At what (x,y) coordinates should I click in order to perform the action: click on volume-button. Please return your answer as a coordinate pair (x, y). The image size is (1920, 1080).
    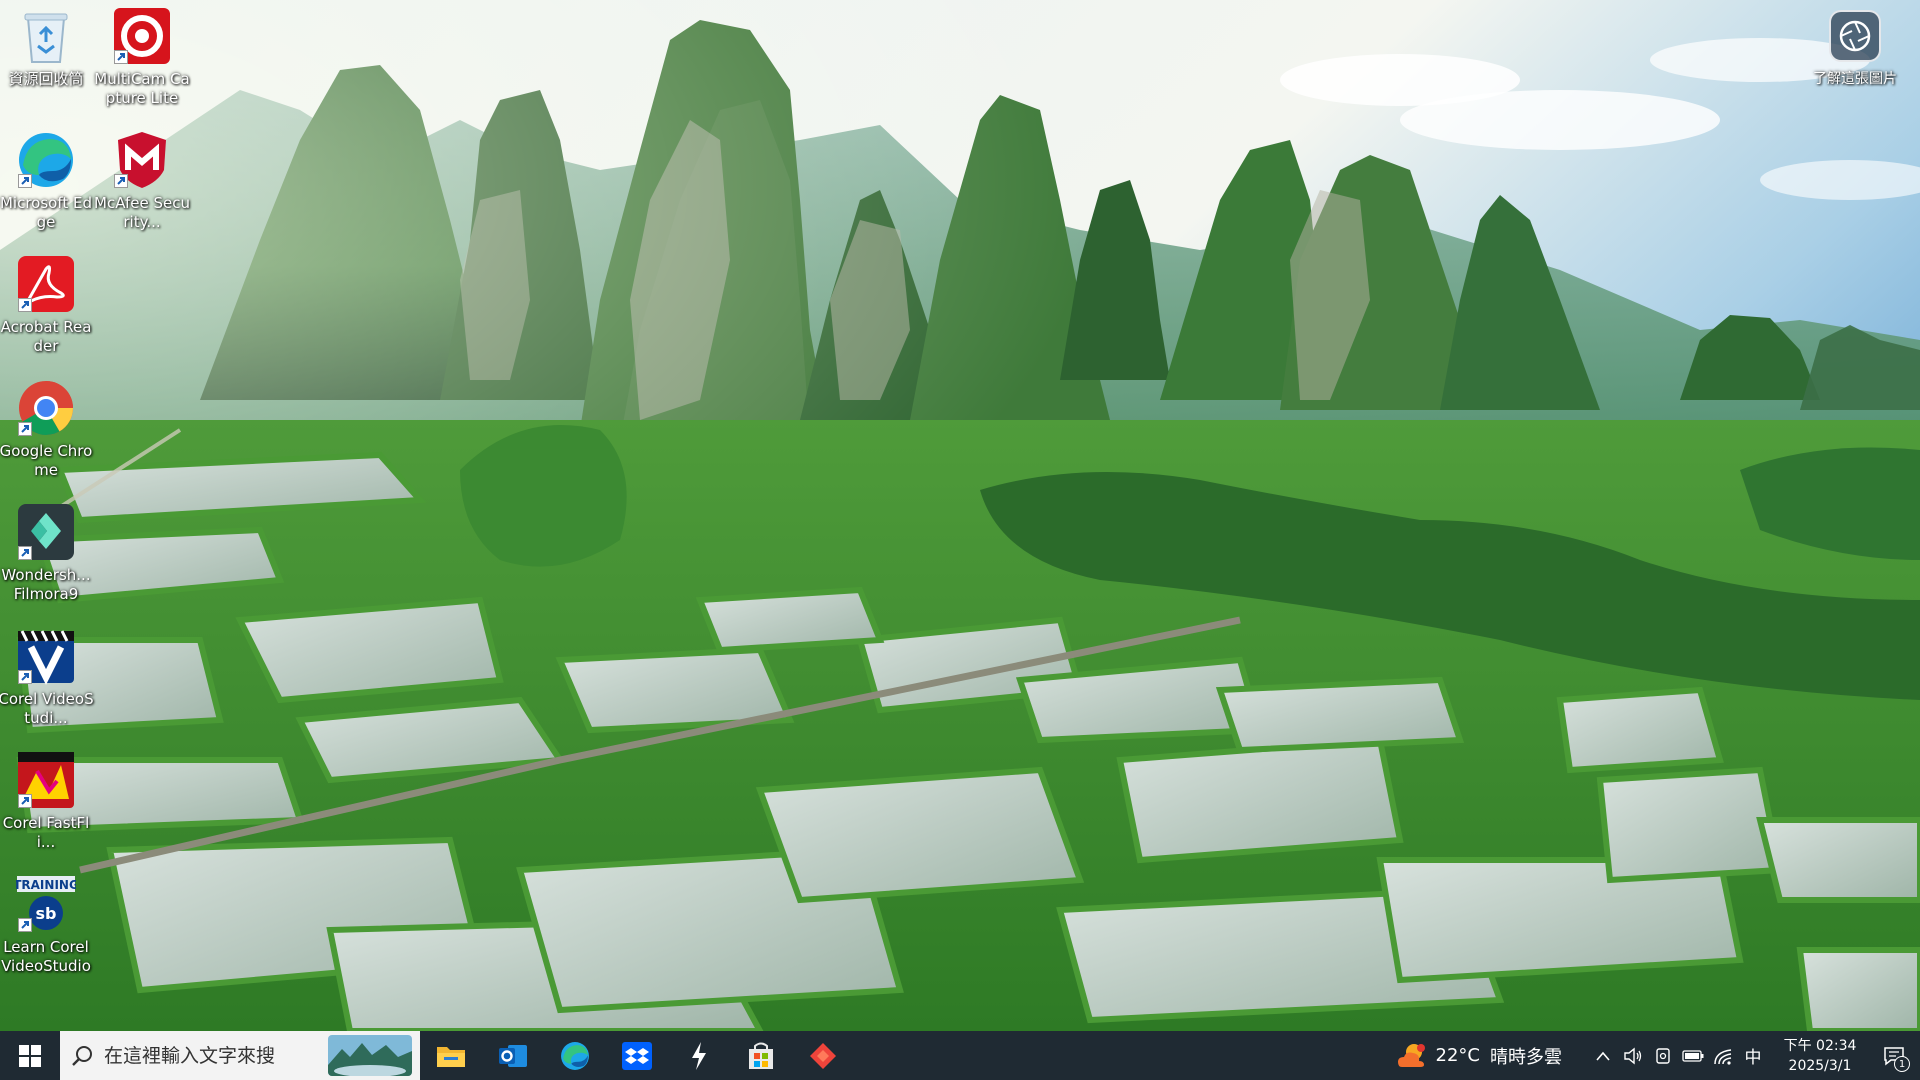
    Looking at the image, I should click on (1633, 1055).